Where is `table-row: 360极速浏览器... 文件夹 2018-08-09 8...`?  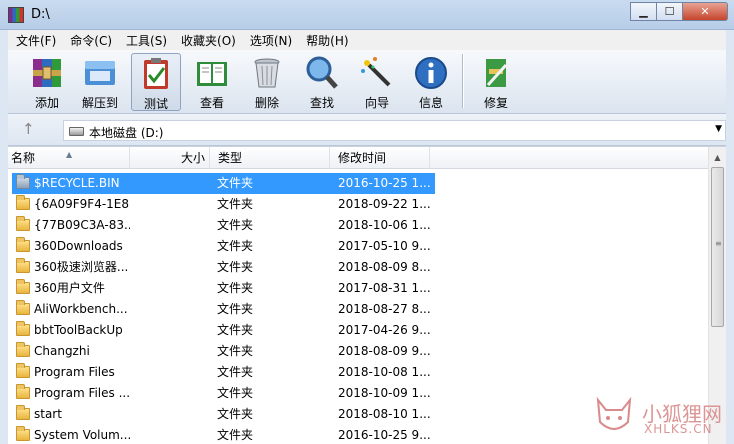
table-row: 360极速浏览器... 文件夹 2018-08-09 8... is located at coordinates (358, 267).